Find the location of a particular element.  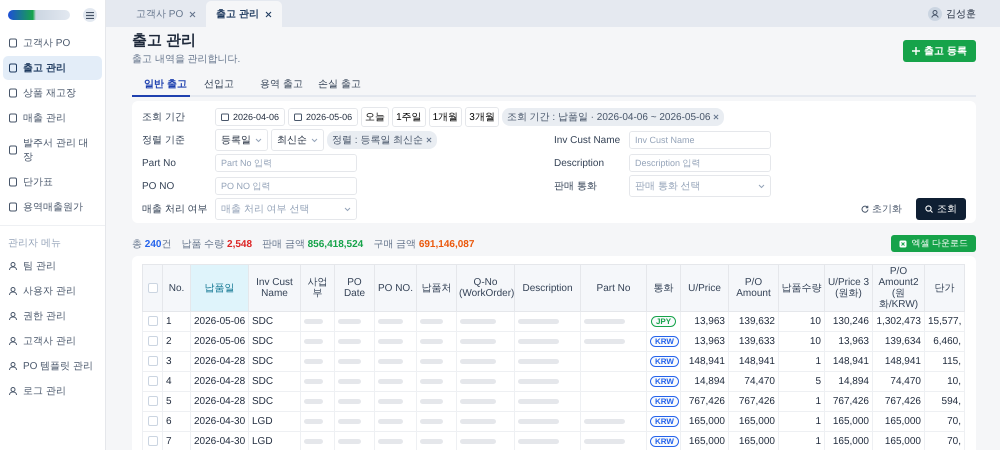

table-cell: 165,000 is located at coordinates (753, 422).